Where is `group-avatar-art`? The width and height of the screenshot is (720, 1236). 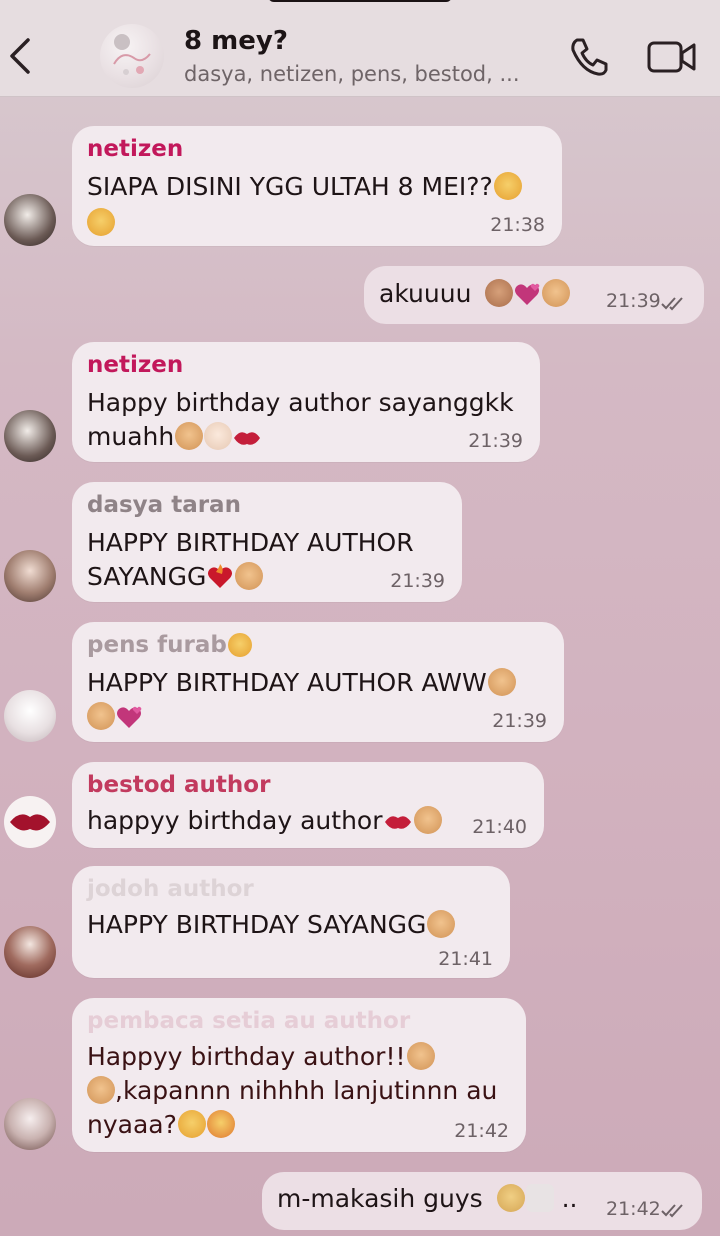 group-avatar-art is located at coordinates (132, 54).